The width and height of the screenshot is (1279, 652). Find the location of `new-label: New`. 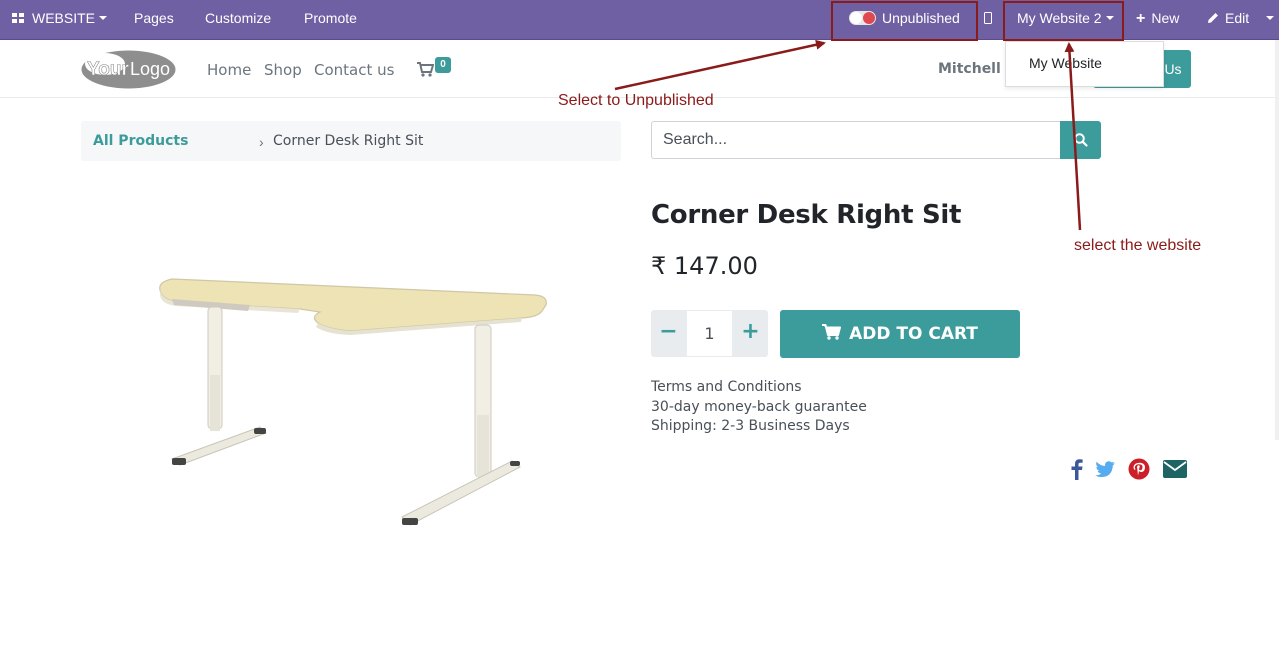

new-label: New is located at coordinates (1165, 18).